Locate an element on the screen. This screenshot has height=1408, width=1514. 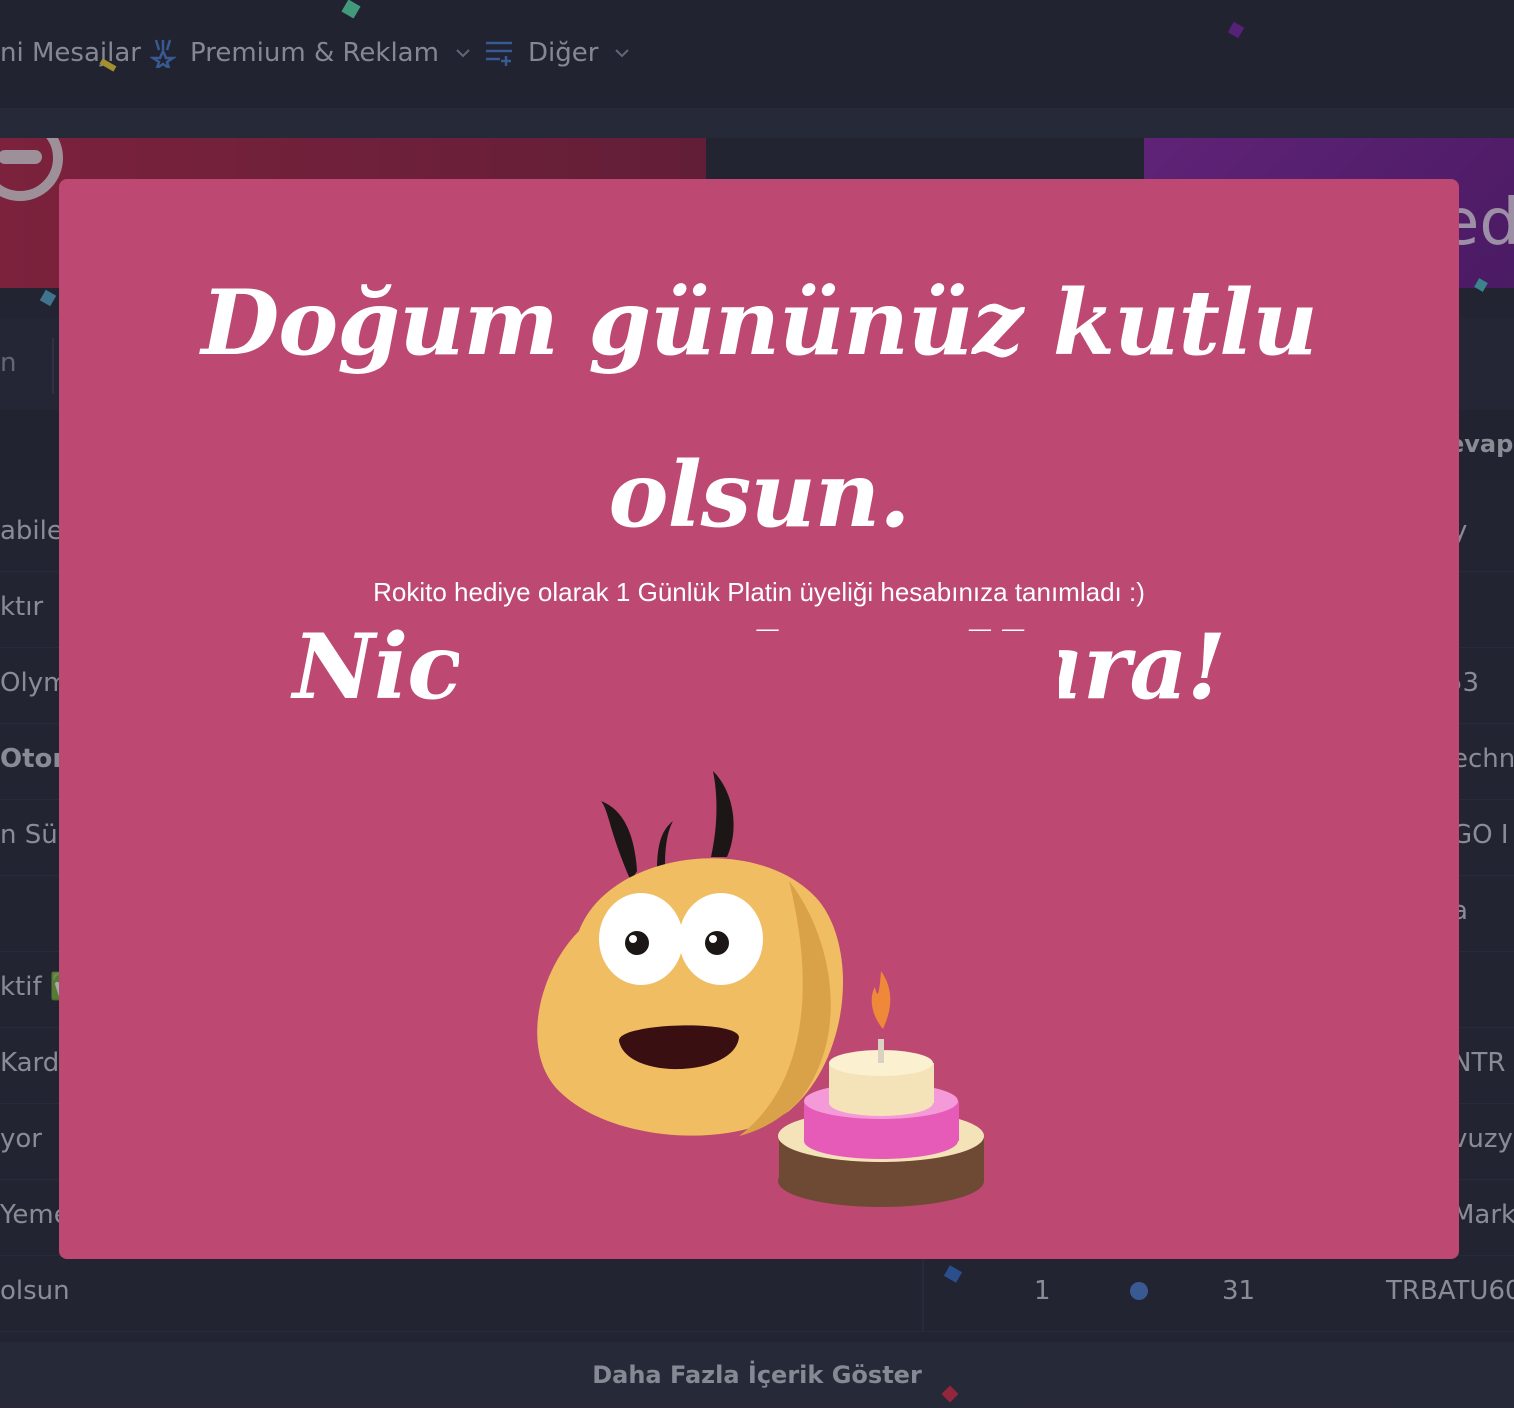
pupil-left is located at coordinates (637, 943).